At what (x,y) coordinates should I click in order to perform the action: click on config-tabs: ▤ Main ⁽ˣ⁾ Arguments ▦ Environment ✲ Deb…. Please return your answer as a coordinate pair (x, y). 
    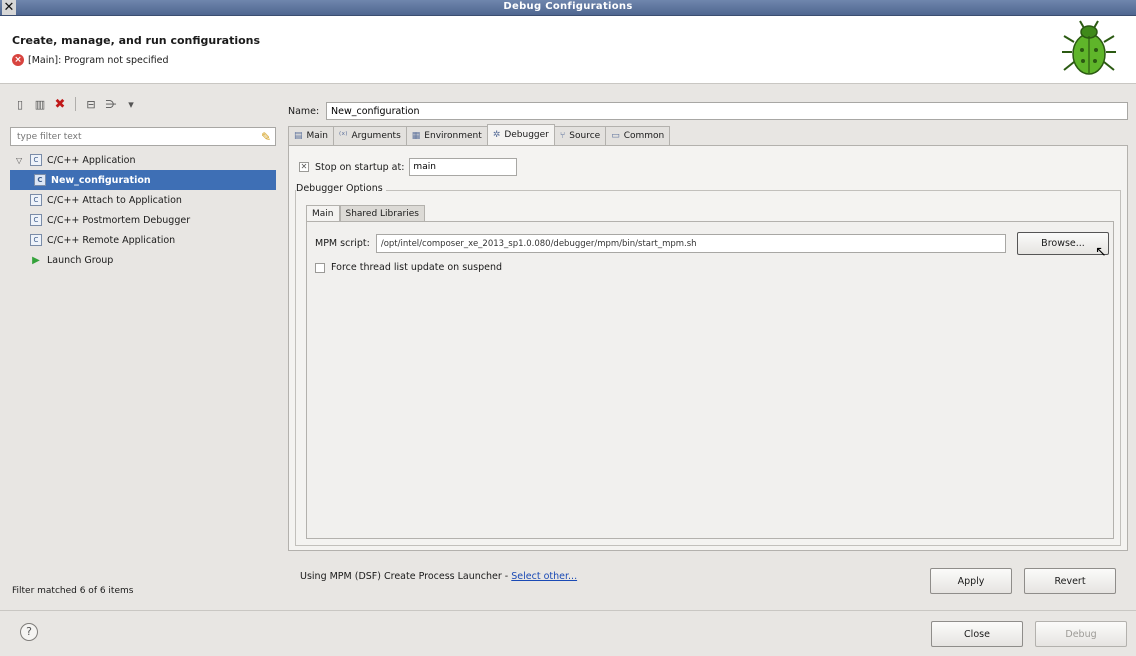
    Looking at the image, I should click on (479, 135).